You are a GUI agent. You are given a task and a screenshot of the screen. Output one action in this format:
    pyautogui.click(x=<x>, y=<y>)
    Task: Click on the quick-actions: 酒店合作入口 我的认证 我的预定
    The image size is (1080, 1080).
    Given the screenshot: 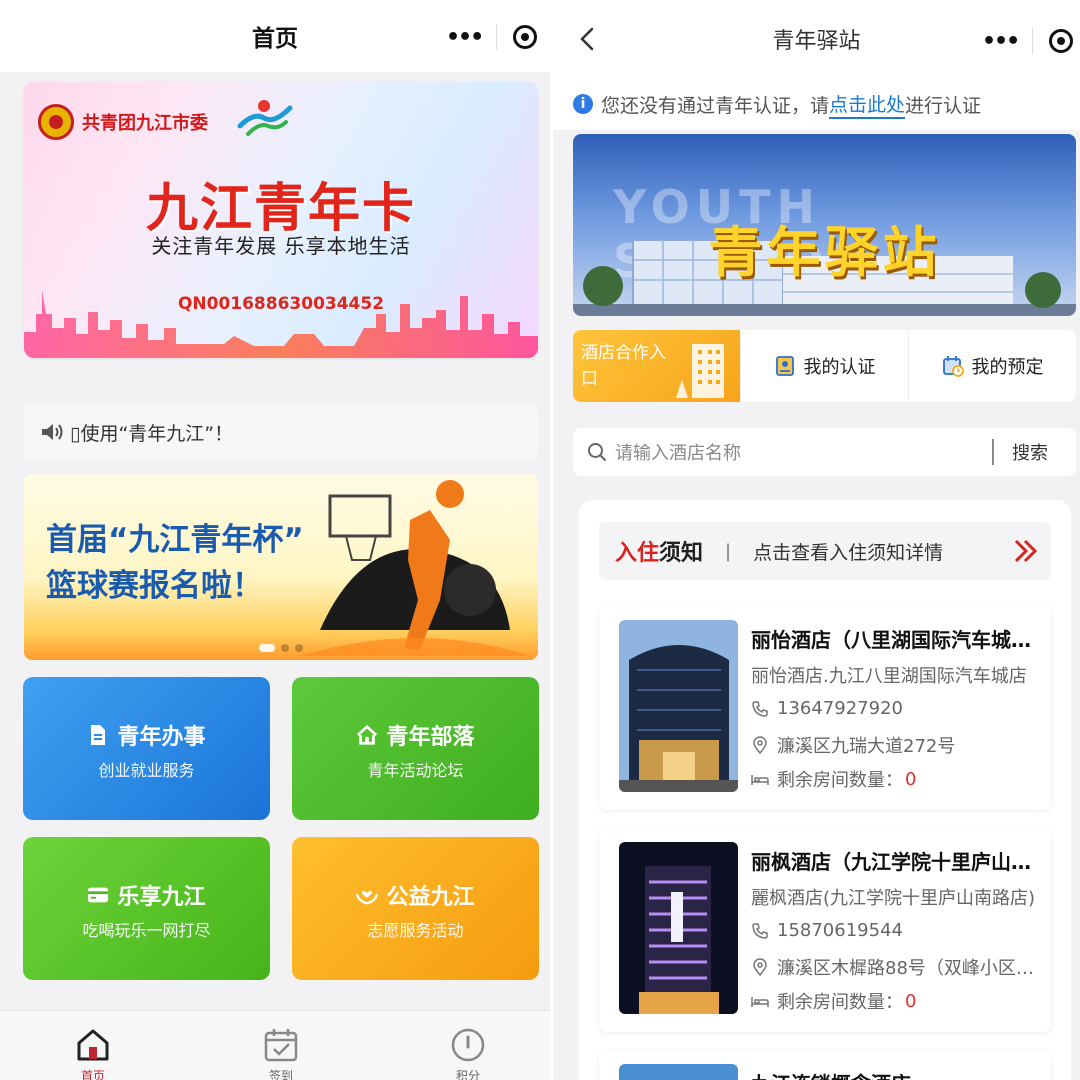 What is the action you would take?
    pyautogui.click(x=824, y=366)
    